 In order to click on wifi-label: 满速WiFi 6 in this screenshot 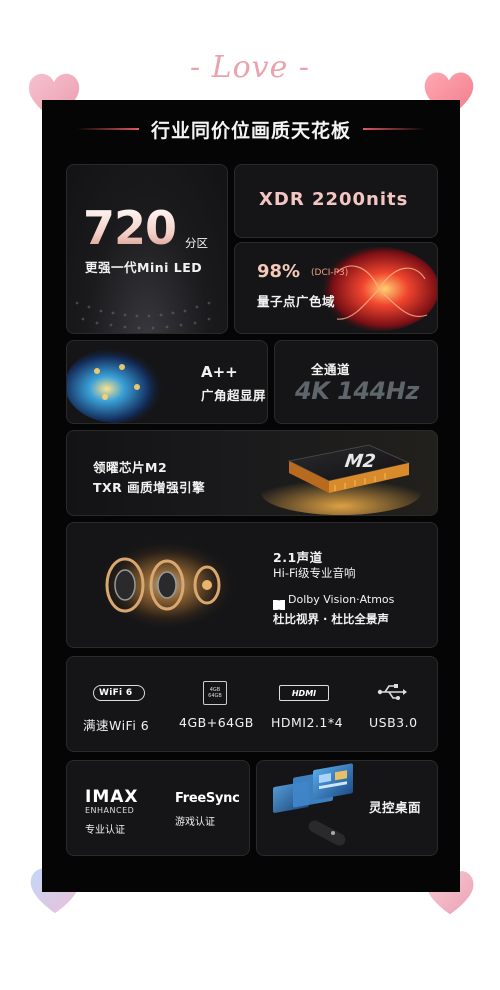, I will do `click(116, 725)`.